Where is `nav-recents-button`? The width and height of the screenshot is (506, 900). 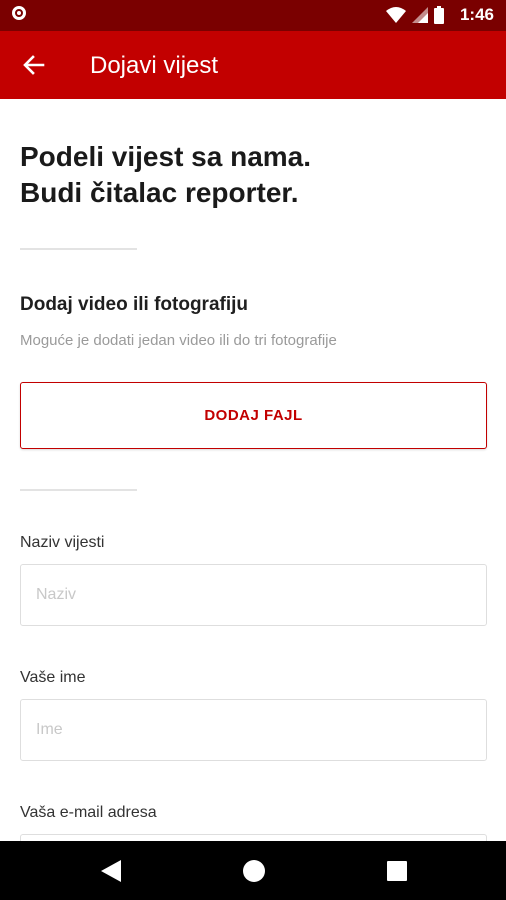 nav-recents-button is located at coordinates (397, 871).